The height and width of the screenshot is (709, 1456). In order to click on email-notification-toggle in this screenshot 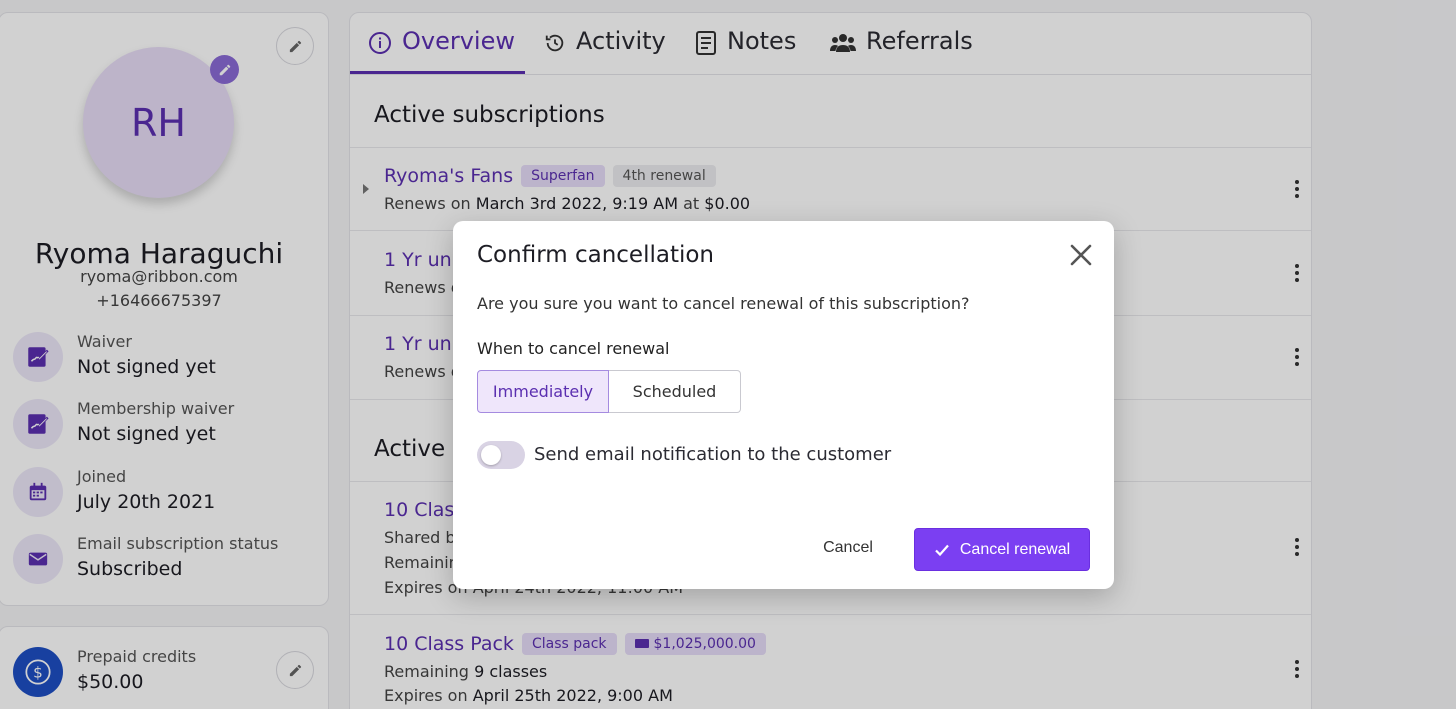, I will do `click(501, 455)`.